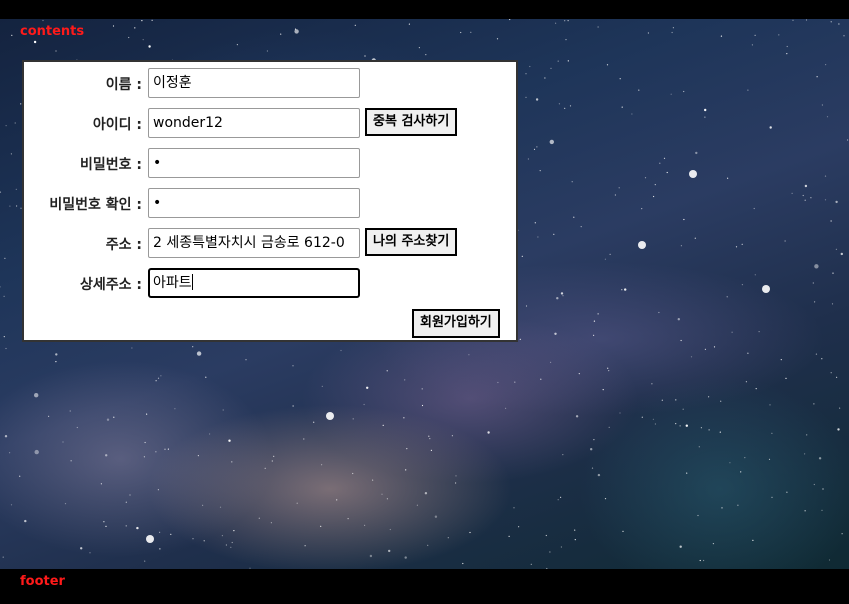 The width and height of the screenshot is (849, 604). I want to click on address-detail-row: 상세주소 : 아파트, so click(272, 283).